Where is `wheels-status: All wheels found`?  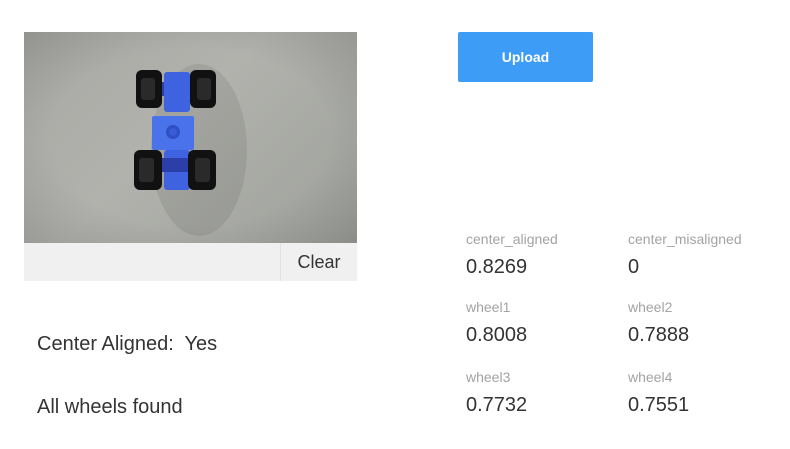
wheels-status: All wheels found is located at coordinates (110, 407).